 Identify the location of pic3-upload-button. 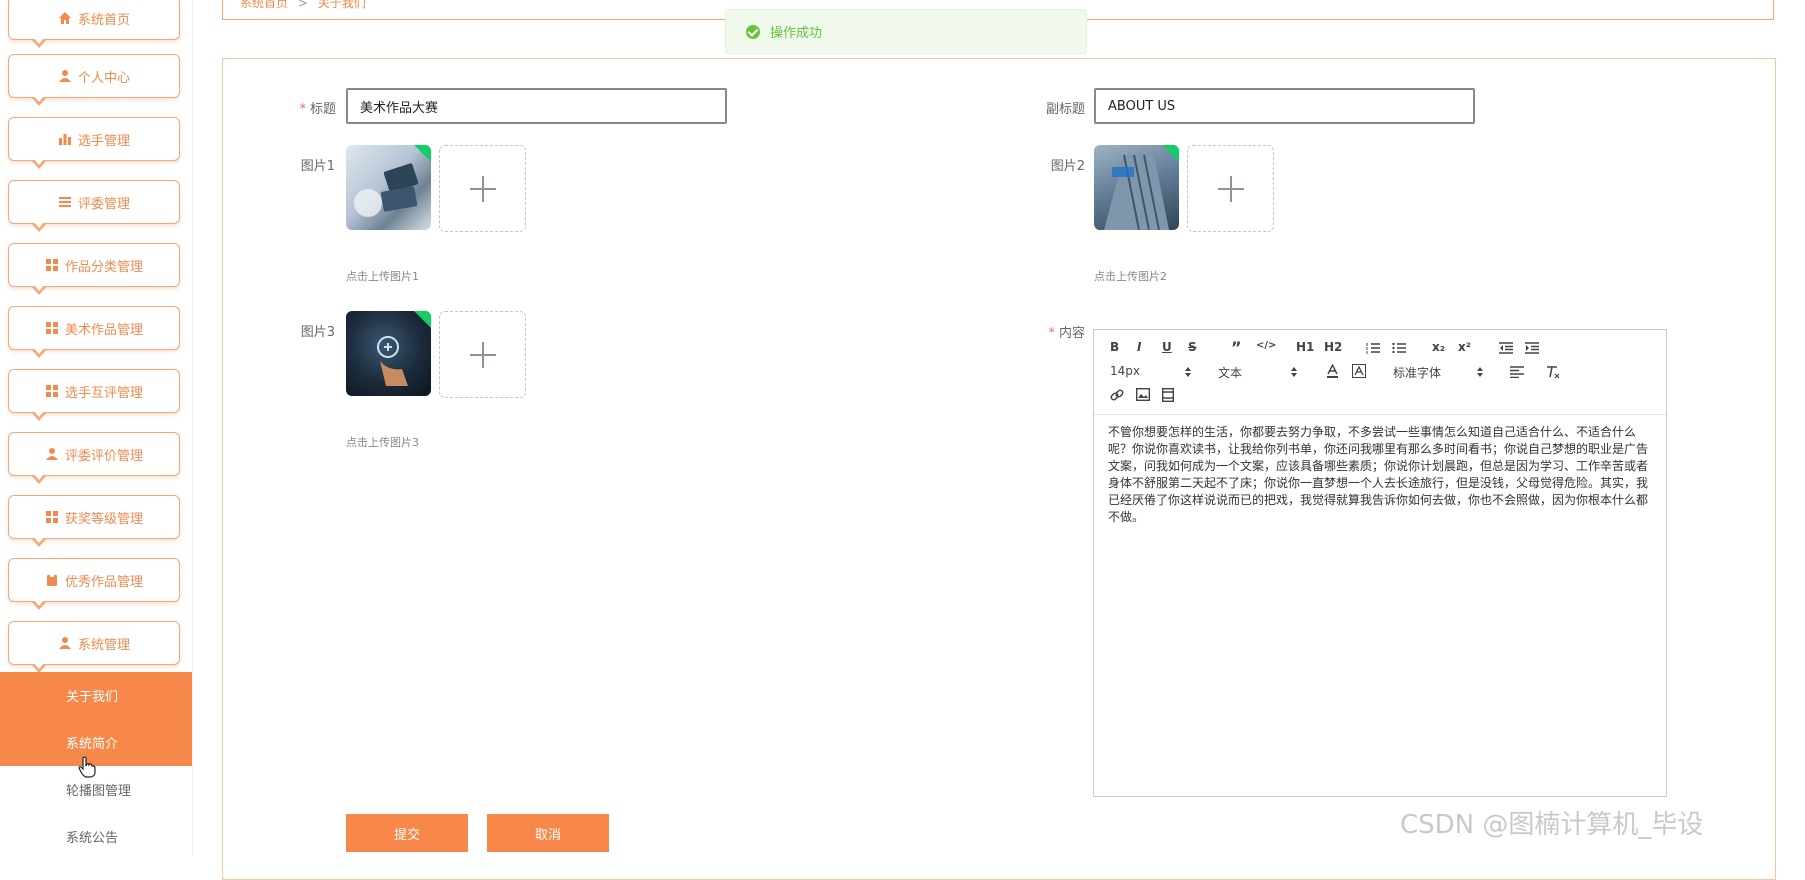
(482, 354).